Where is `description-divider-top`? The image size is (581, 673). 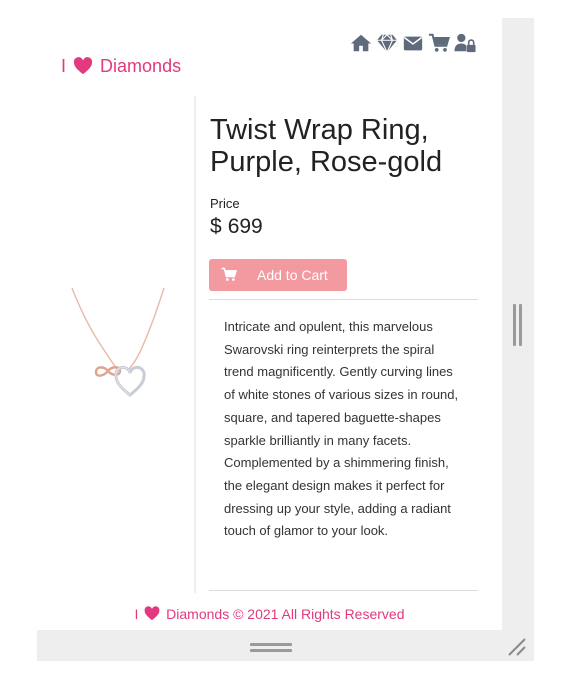
description-divider-top is located at coordinates (343, 299).